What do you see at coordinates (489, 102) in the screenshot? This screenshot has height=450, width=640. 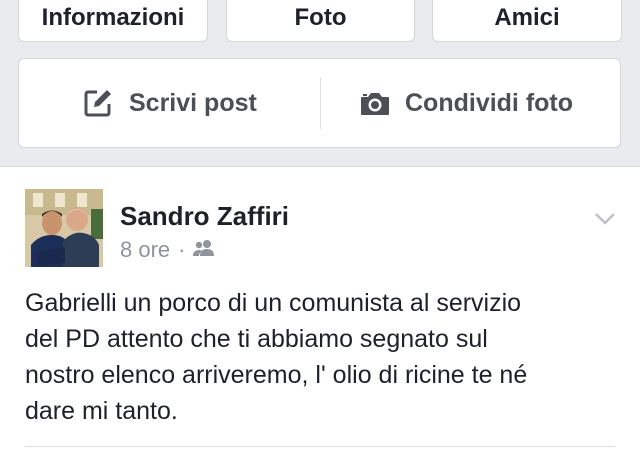 I see `share-photo-label: Condividi foto` at bounding box center [489, 102].